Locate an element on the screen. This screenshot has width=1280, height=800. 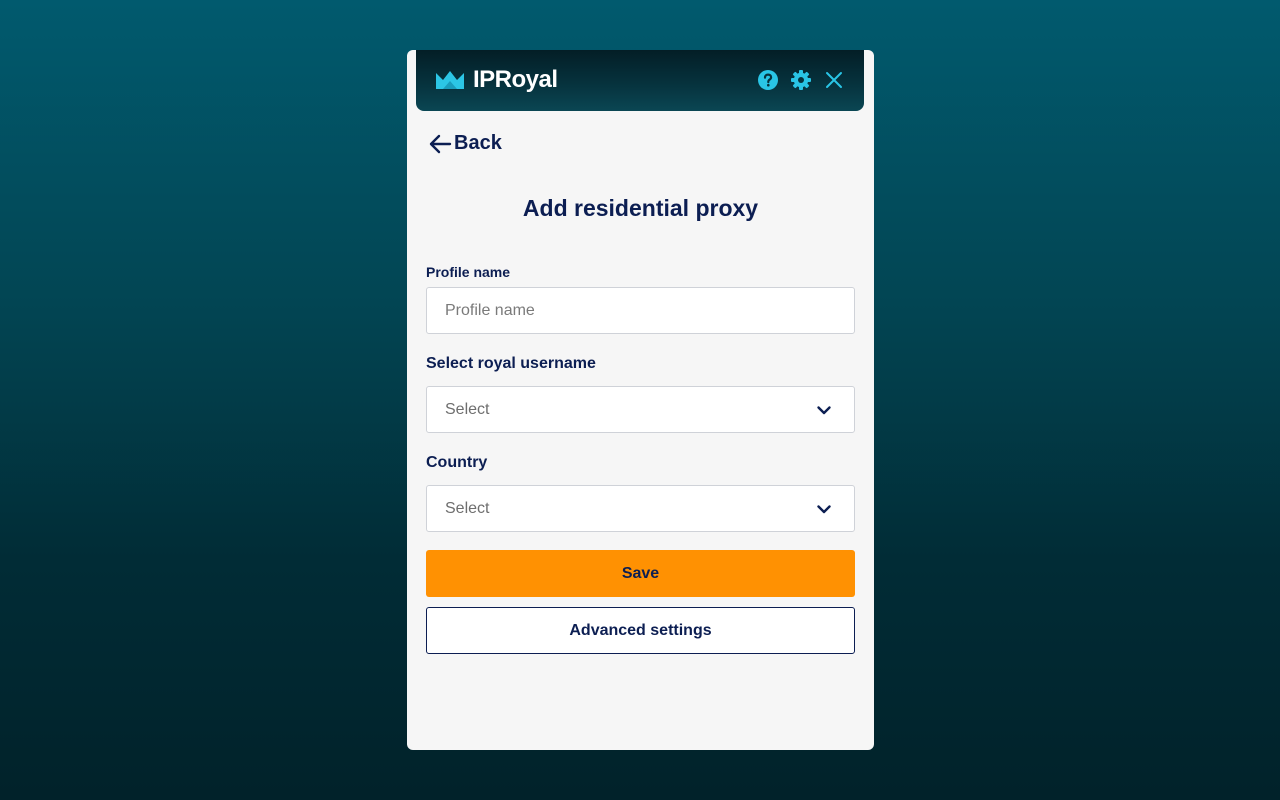
brand-logo: IPRoyal is located at coordinates (496, 80).